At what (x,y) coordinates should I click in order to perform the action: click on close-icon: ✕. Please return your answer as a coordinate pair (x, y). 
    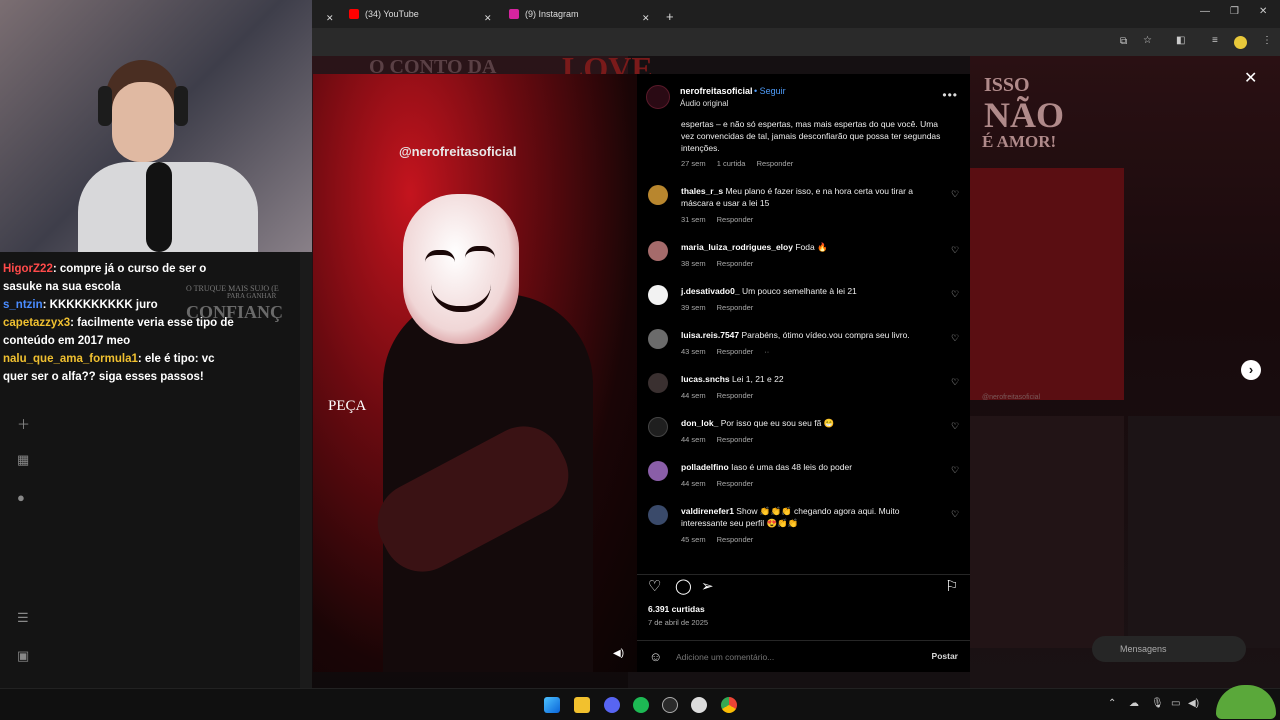
    Looking at the image, I should click on (1250, 78).